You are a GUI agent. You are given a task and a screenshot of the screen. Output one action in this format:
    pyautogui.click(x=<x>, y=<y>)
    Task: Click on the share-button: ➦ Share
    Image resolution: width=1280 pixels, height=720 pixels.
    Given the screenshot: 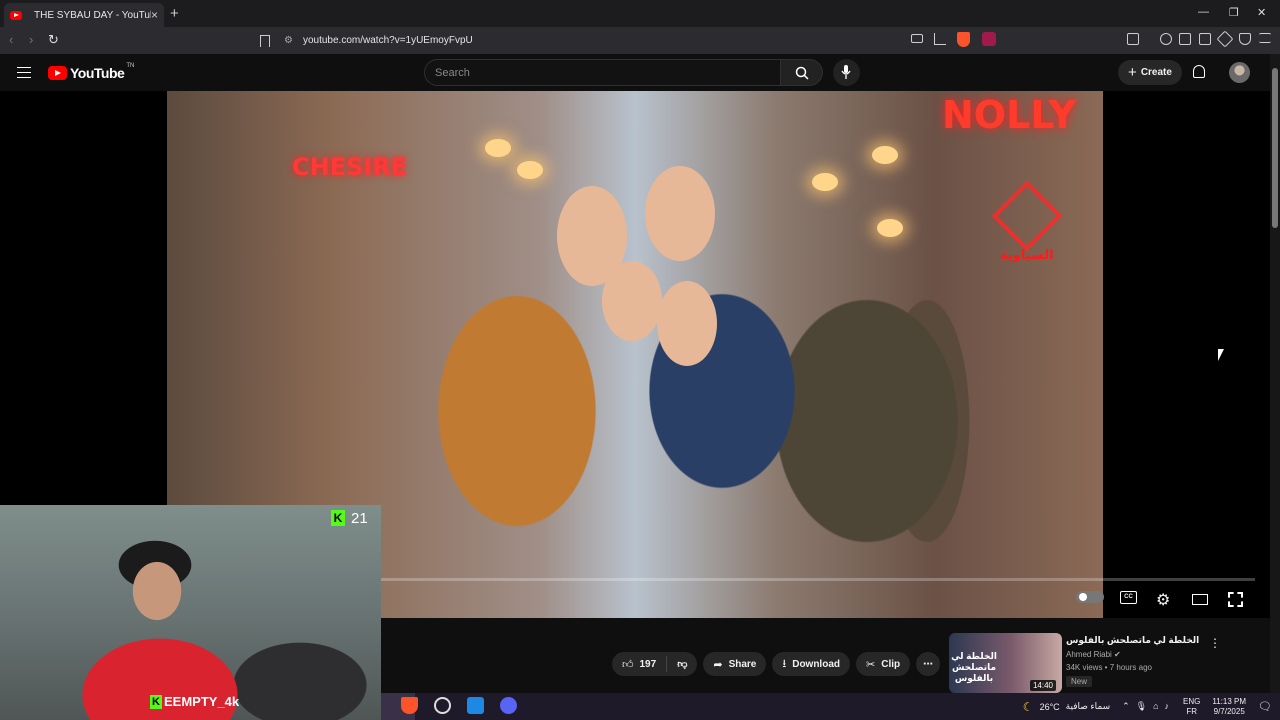 What is the action you would take?
    pyautogui.click(x=735, y=664)
    